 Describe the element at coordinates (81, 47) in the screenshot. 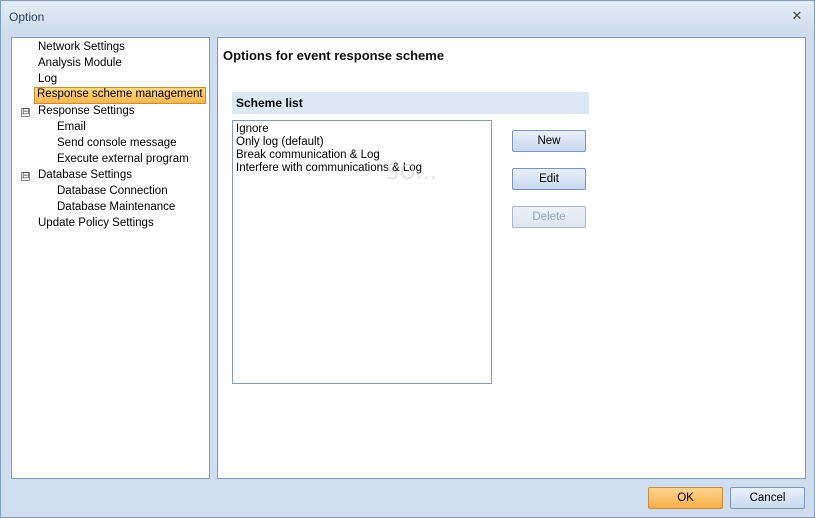

I see `tree-item-network-settings: Network Settings` at that location.